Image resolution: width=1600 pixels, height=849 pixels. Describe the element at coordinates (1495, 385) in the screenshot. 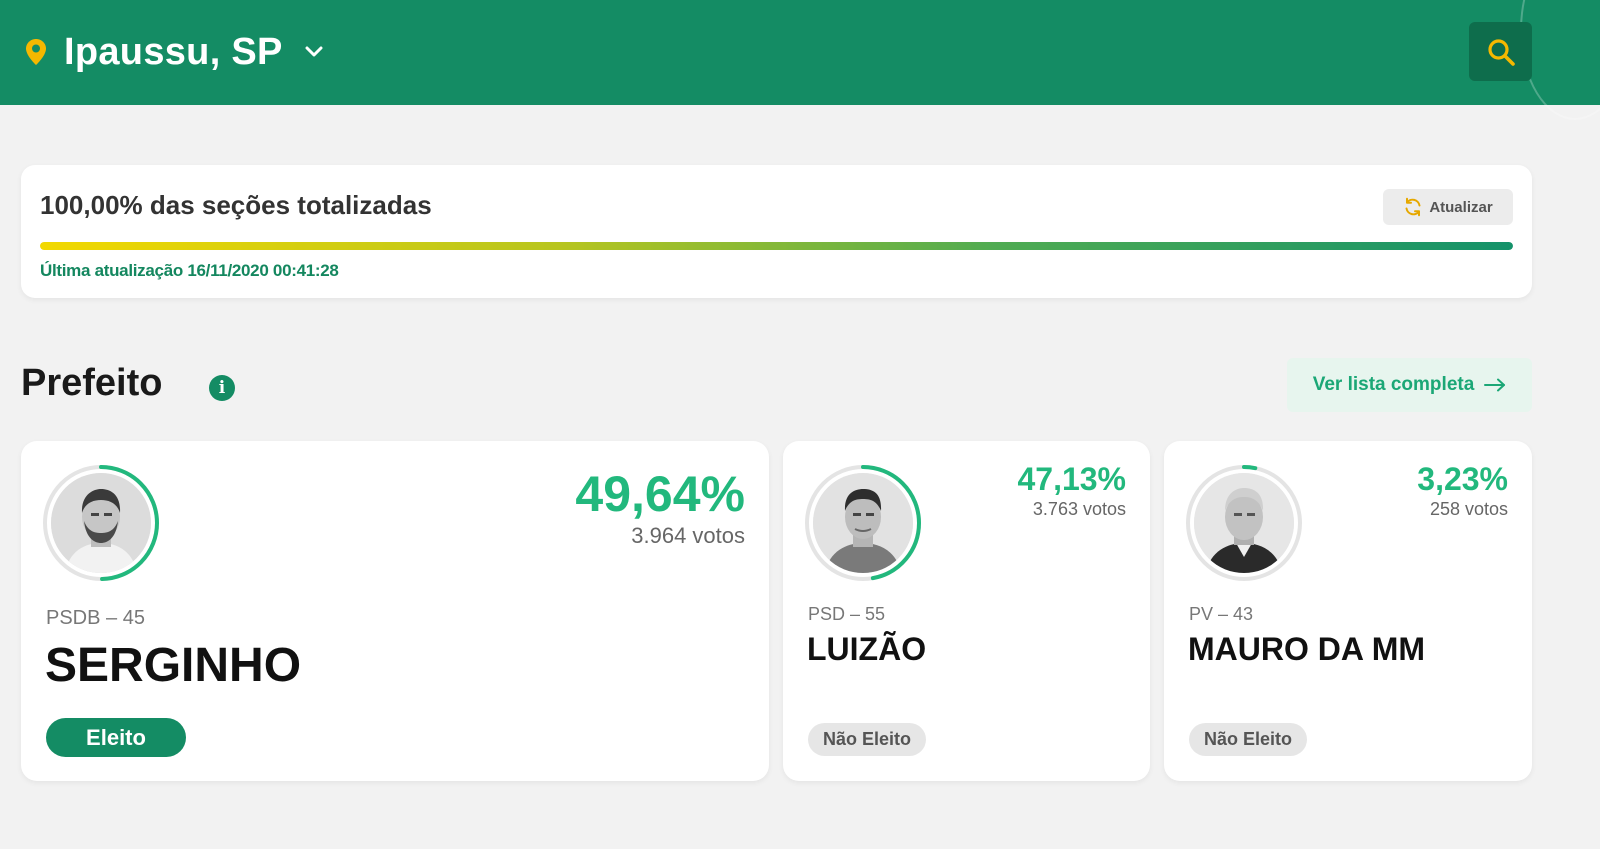

I see `arrow-right-icon` at that location.